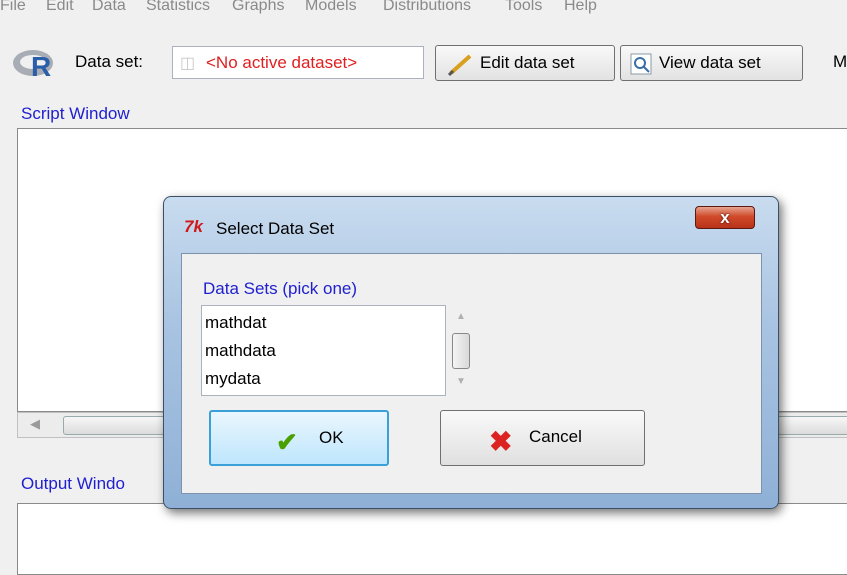  I want to click on cancel-x-icon: ✖, so click(501, 441).